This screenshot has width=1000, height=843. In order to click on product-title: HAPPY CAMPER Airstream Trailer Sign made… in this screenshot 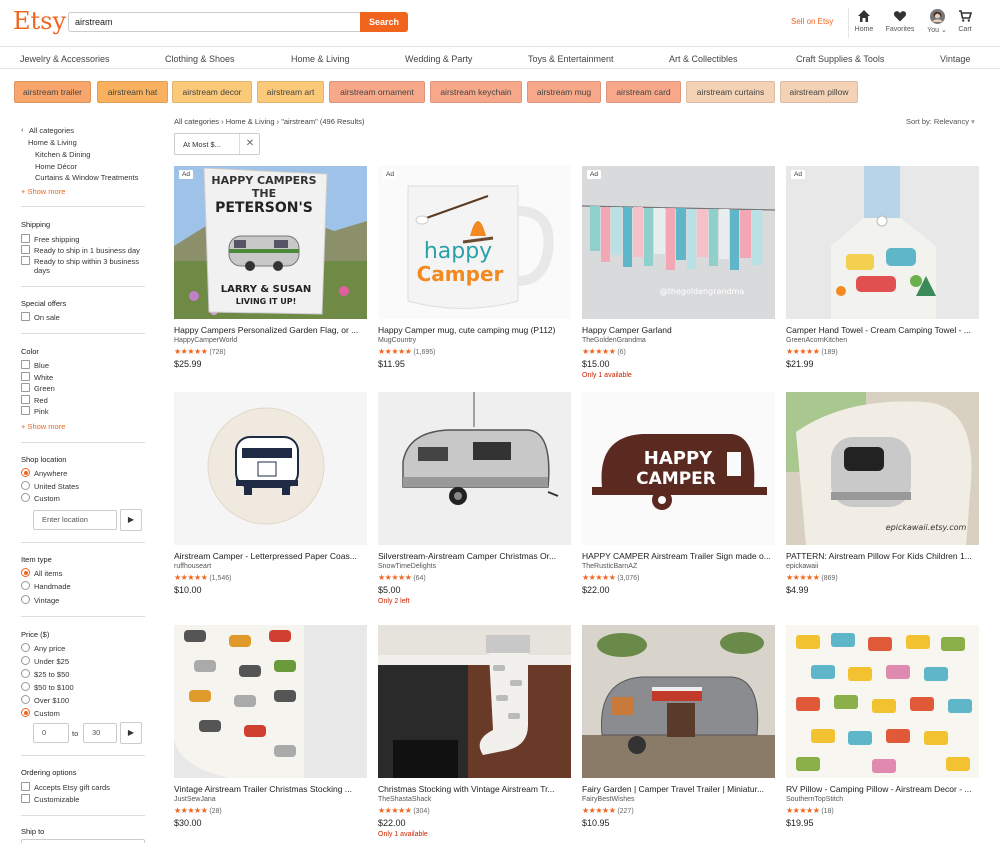, I will do `click(678, 556)`.